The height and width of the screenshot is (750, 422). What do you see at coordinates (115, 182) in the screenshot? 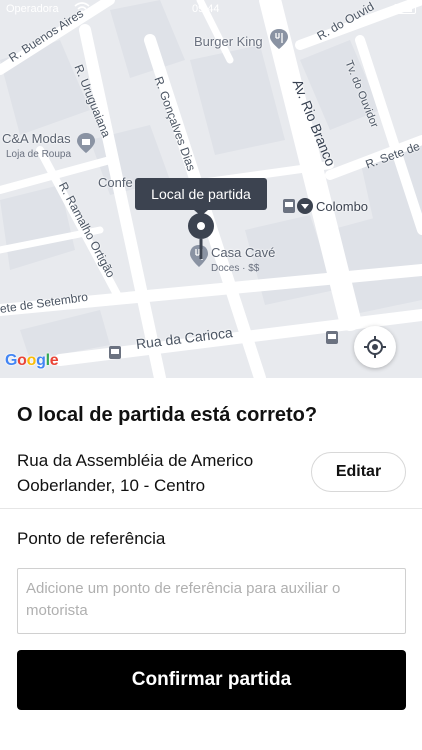
I see `poi-label: Confe` at bounding box center [115, 182].